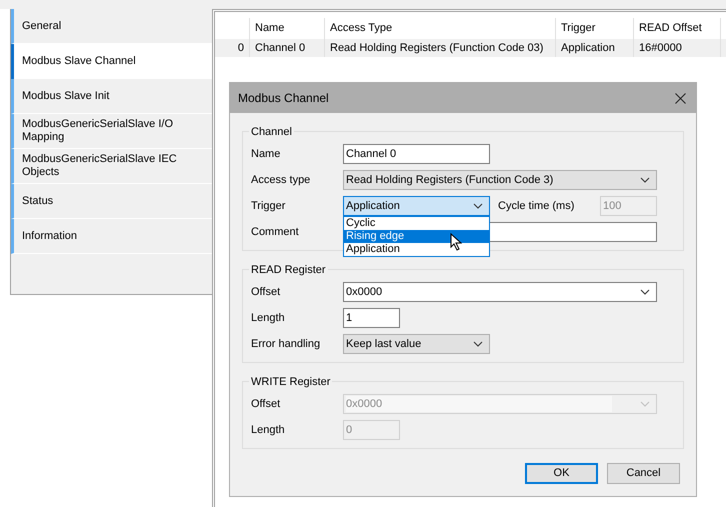  Describe the element at coordinates (450, 180) in the screenshot. I see `dropdown-value: Read Holding Registers (Function Code 3)` at that location.